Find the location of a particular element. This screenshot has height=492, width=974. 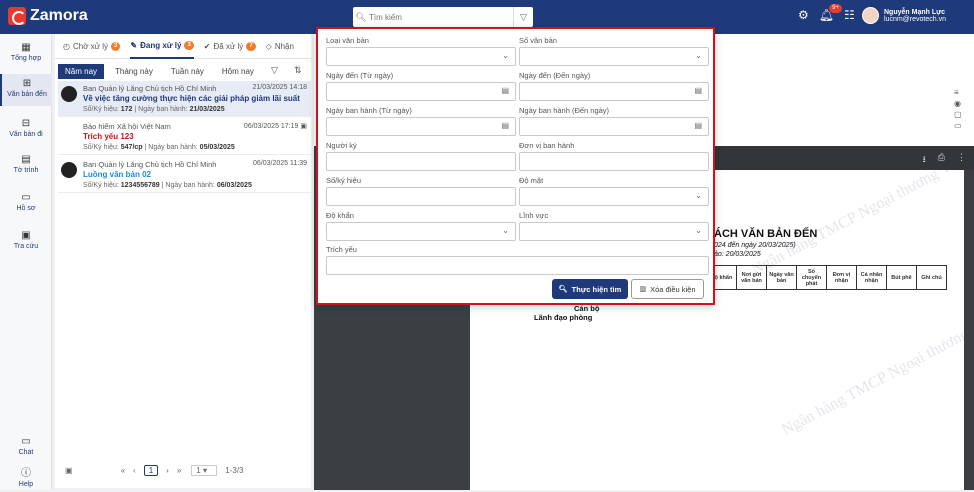

arrival-to-date: ▤ is located at coordinates (614, 91).